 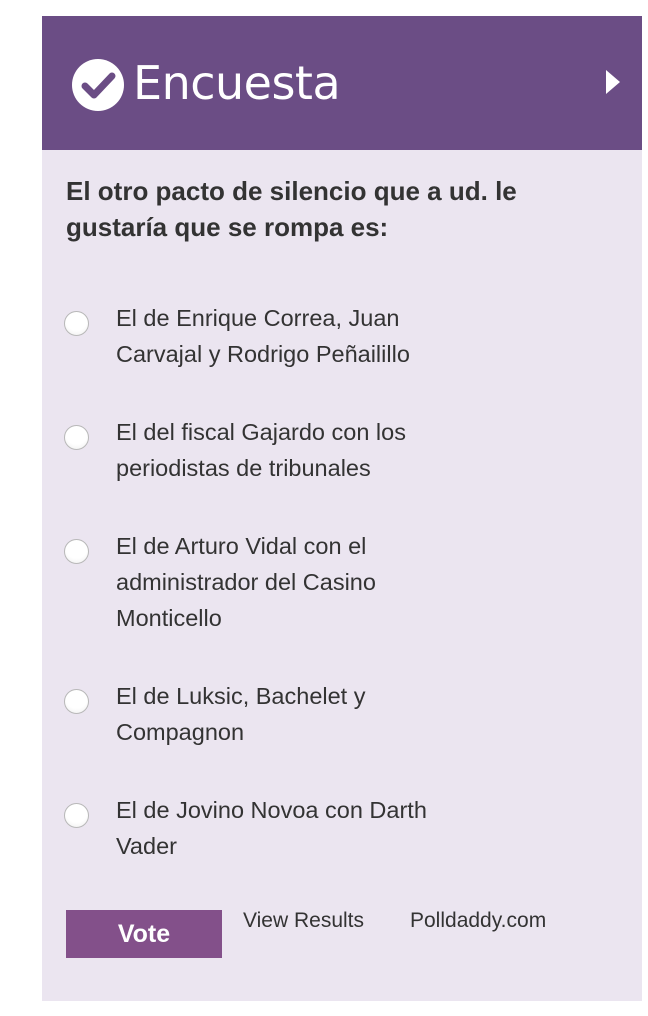 What do you see at coordinates (303, 921) in the screenshot?
I see `view-results-link: View Results` at bounding box center [303, 921].